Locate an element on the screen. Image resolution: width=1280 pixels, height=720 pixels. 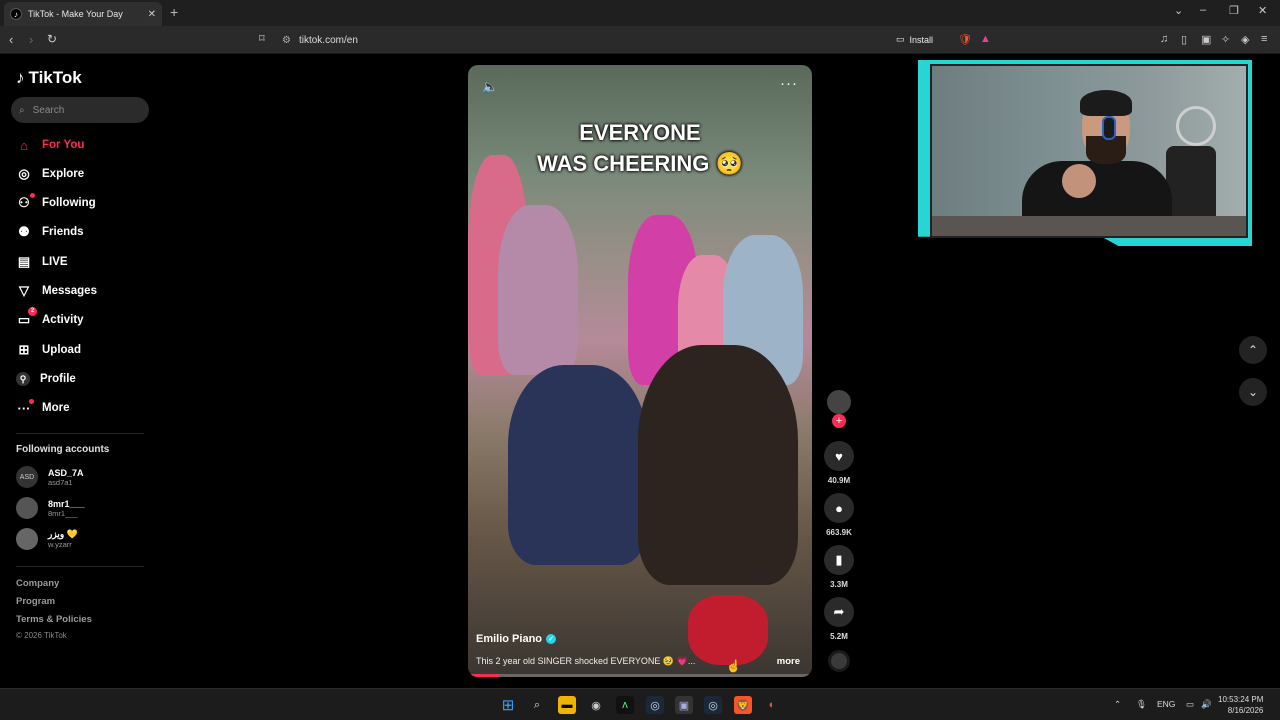
comment-button: ● 663.9K is located at coordinates (839, 515).